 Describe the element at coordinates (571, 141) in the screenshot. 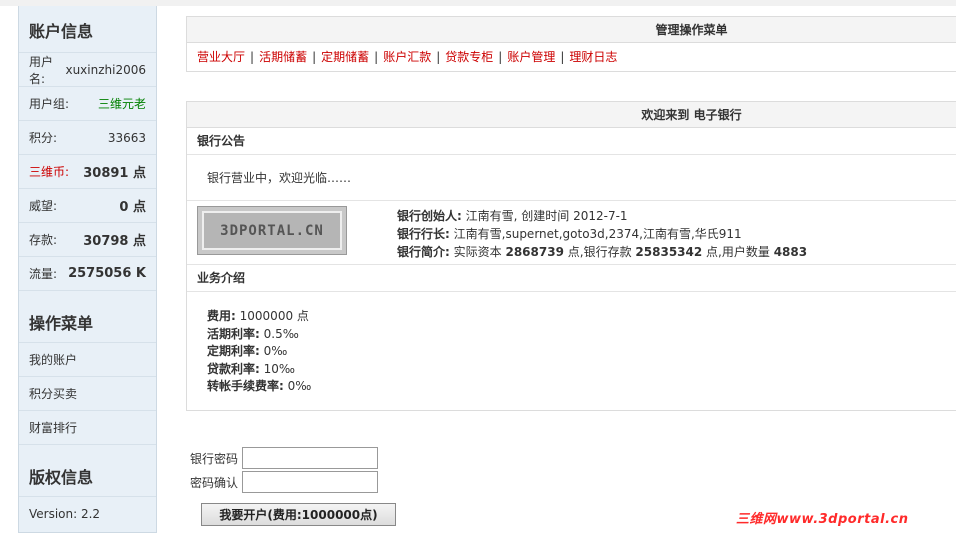

I see `notice-heading: 银行公告` at that location.